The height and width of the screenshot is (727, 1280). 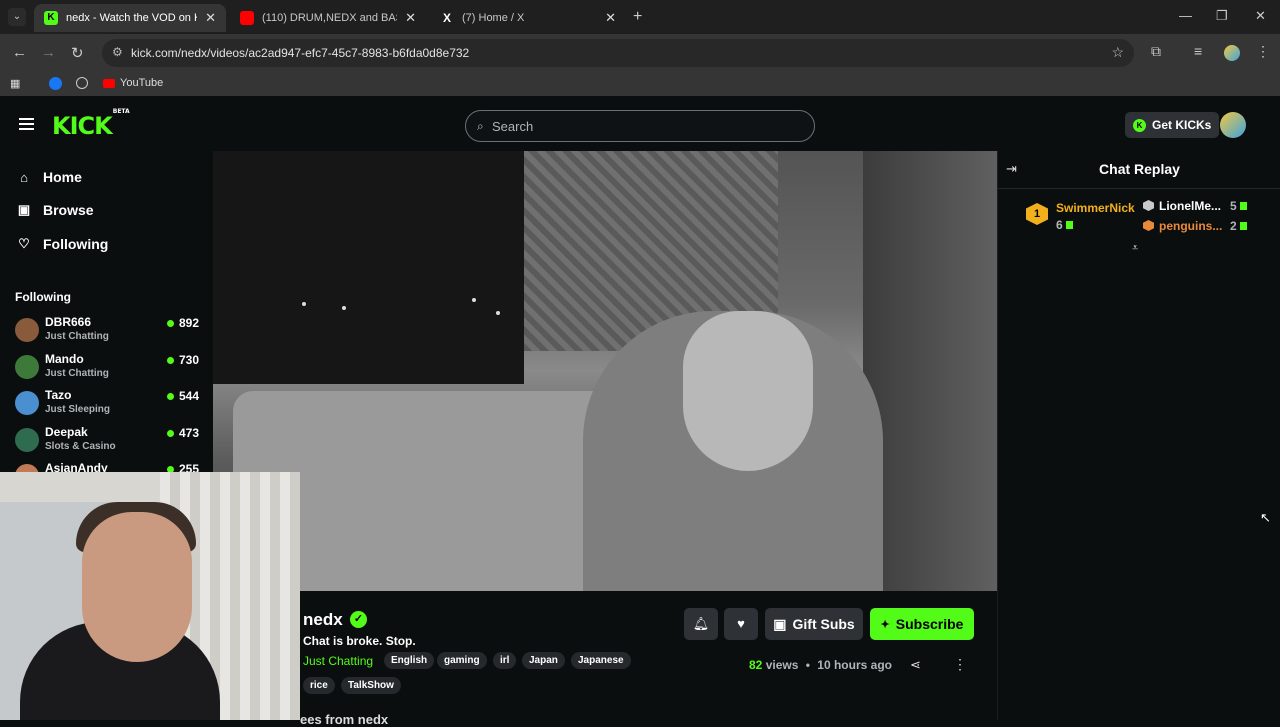 I want to click on kick-logo: KICKBETA, so click(x=91, y=124).